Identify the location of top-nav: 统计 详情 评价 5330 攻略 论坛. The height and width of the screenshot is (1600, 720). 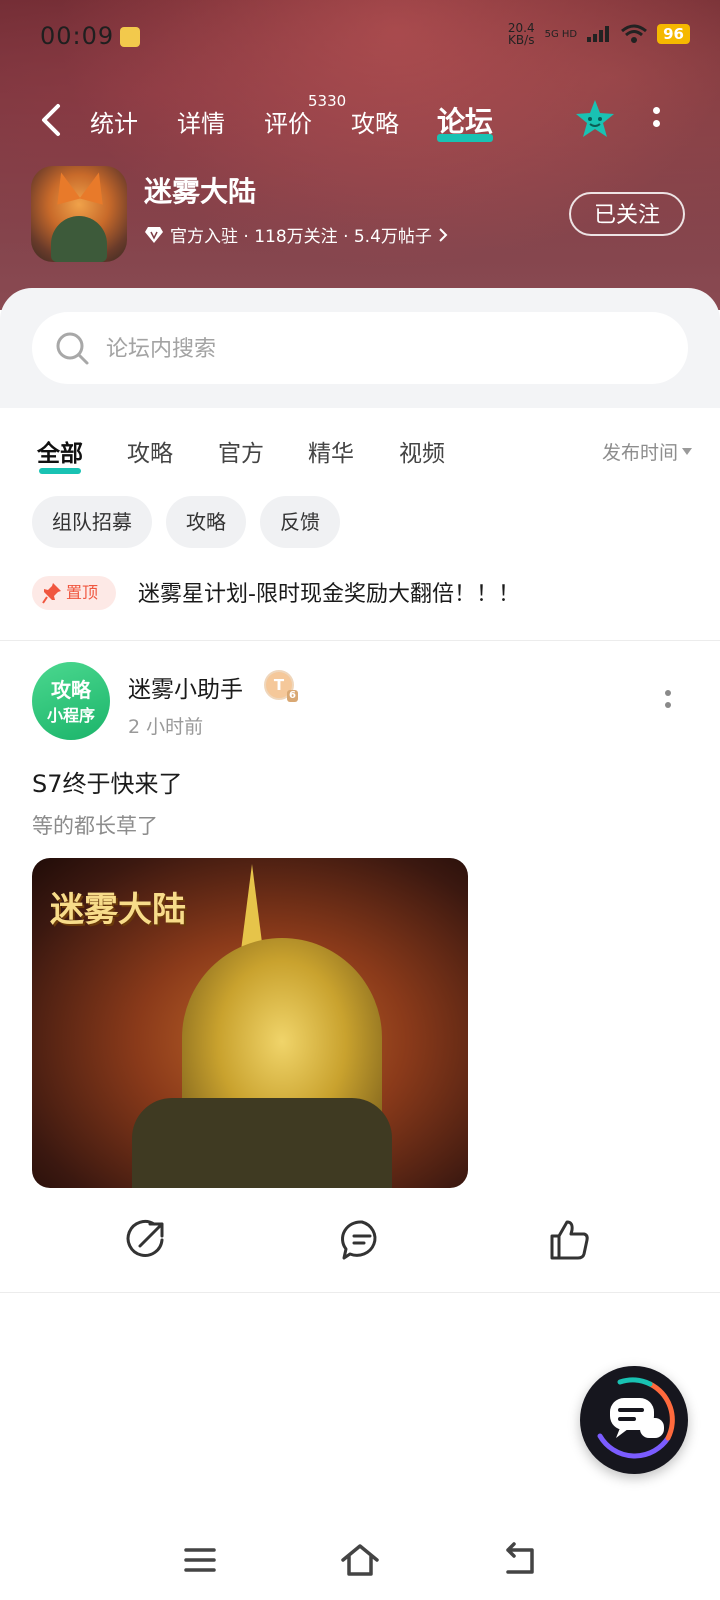
(360, 120).